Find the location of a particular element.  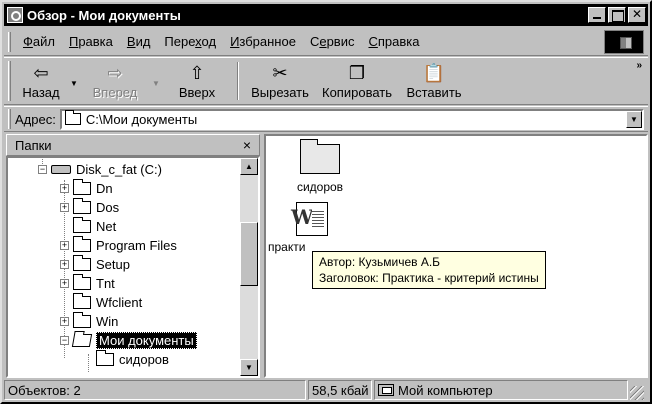

menu-go: Переход is located at coordinates (190, 41).